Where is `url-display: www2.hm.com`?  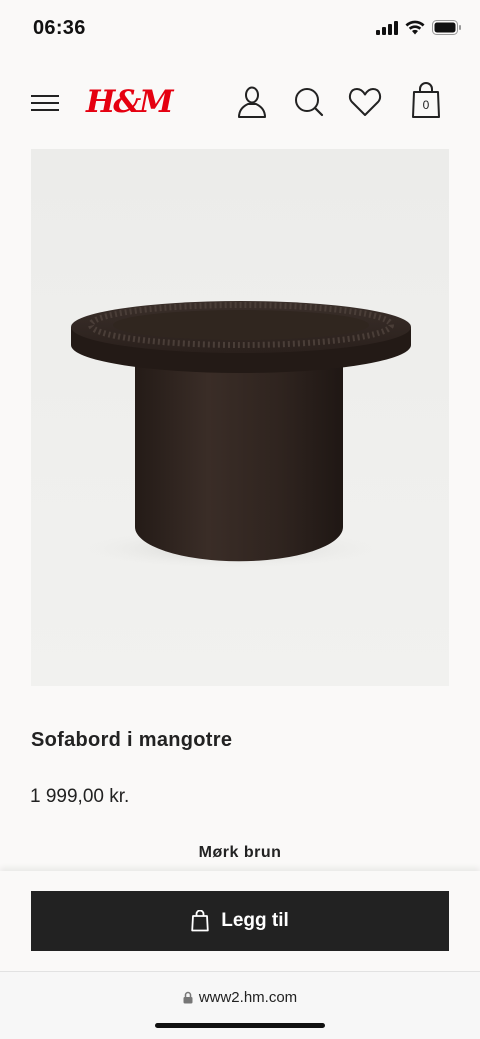 url-display: www2.hm.com is located at coordinates (240, 997).